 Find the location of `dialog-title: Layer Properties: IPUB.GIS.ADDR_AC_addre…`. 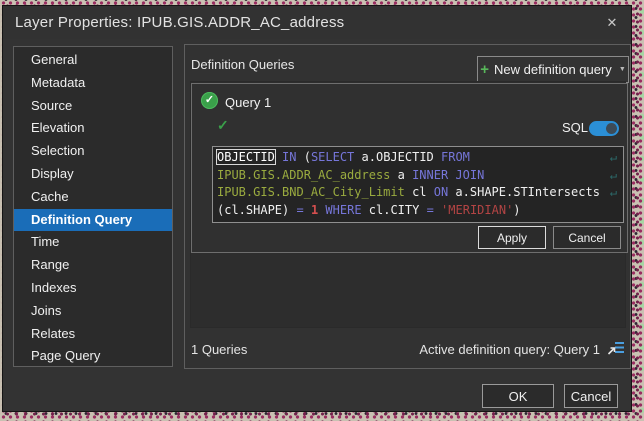

dialog-title: Layer Properties: IPUB.GIS.ADDR_AC_addre… is located at coordinates (180, 22).